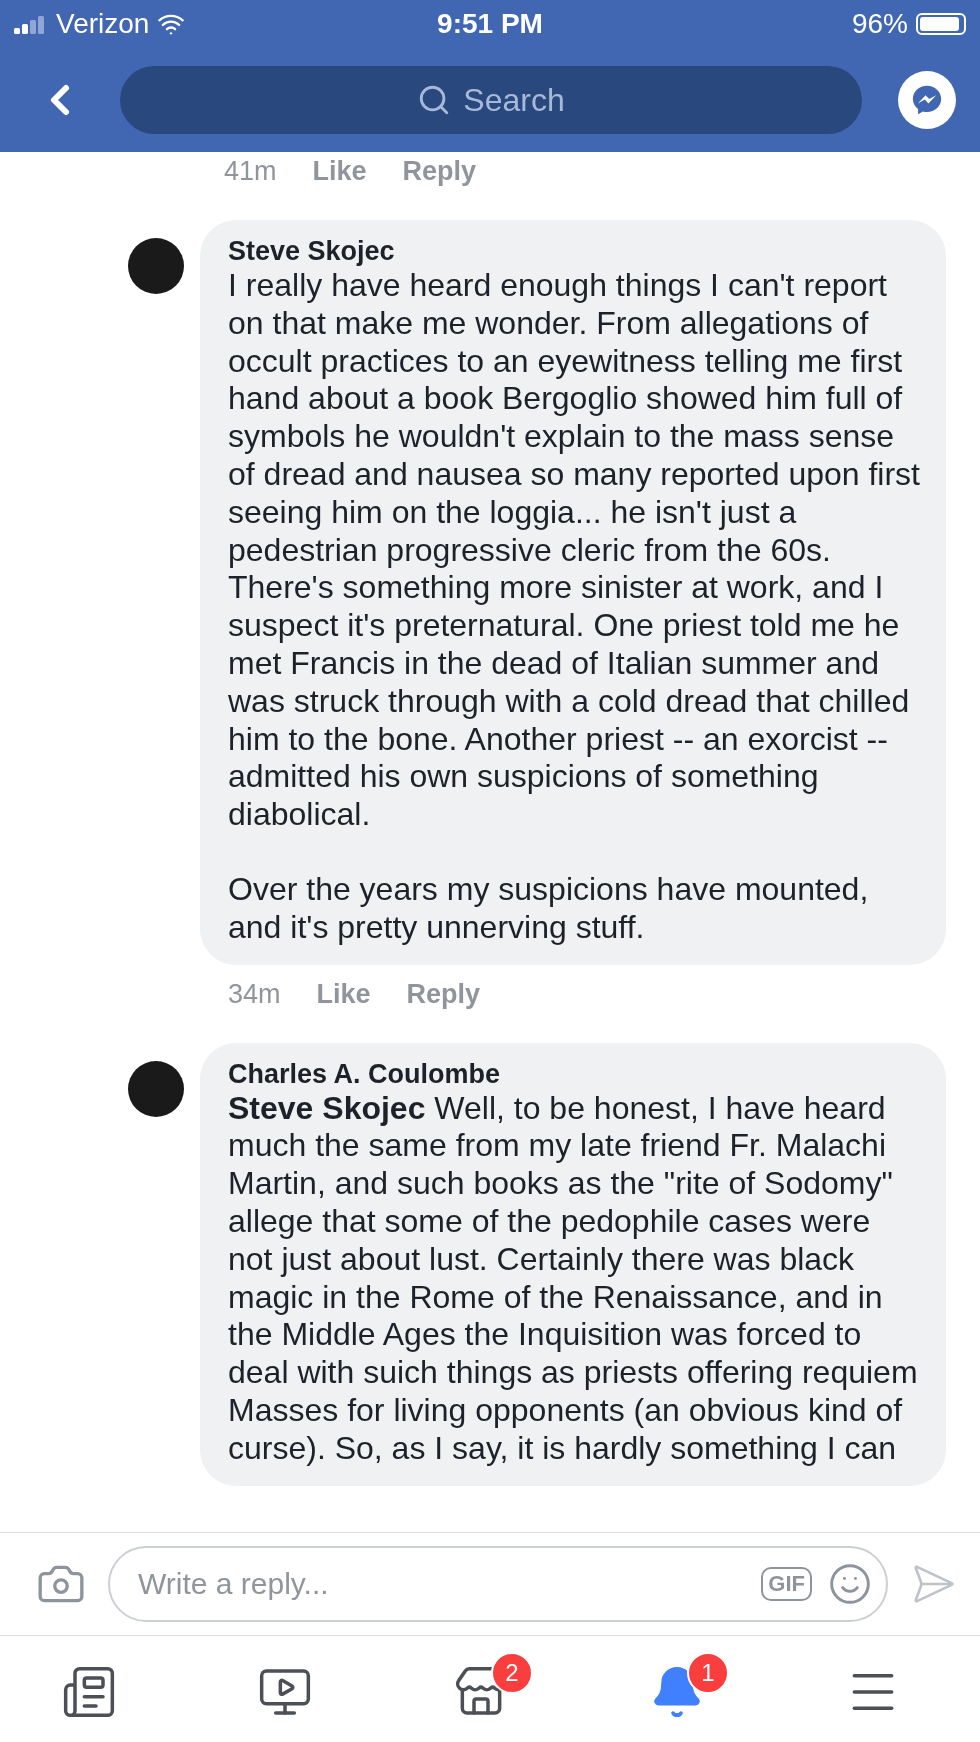  I want to click on reply-field: Write a reply... GIF, so click(498, 1584).